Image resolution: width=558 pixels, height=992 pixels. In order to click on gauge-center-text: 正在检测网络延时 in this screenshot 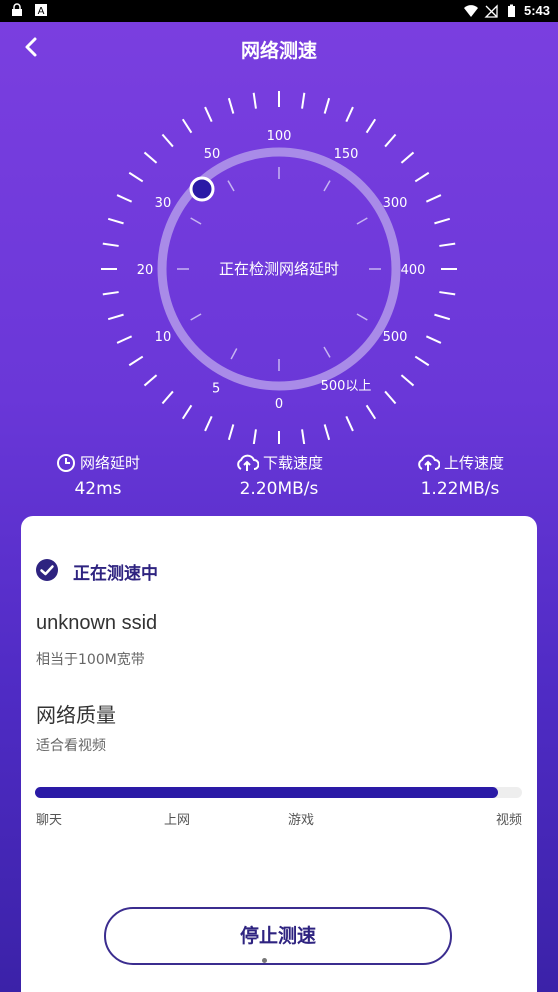, I will do `click(279, 269)`.